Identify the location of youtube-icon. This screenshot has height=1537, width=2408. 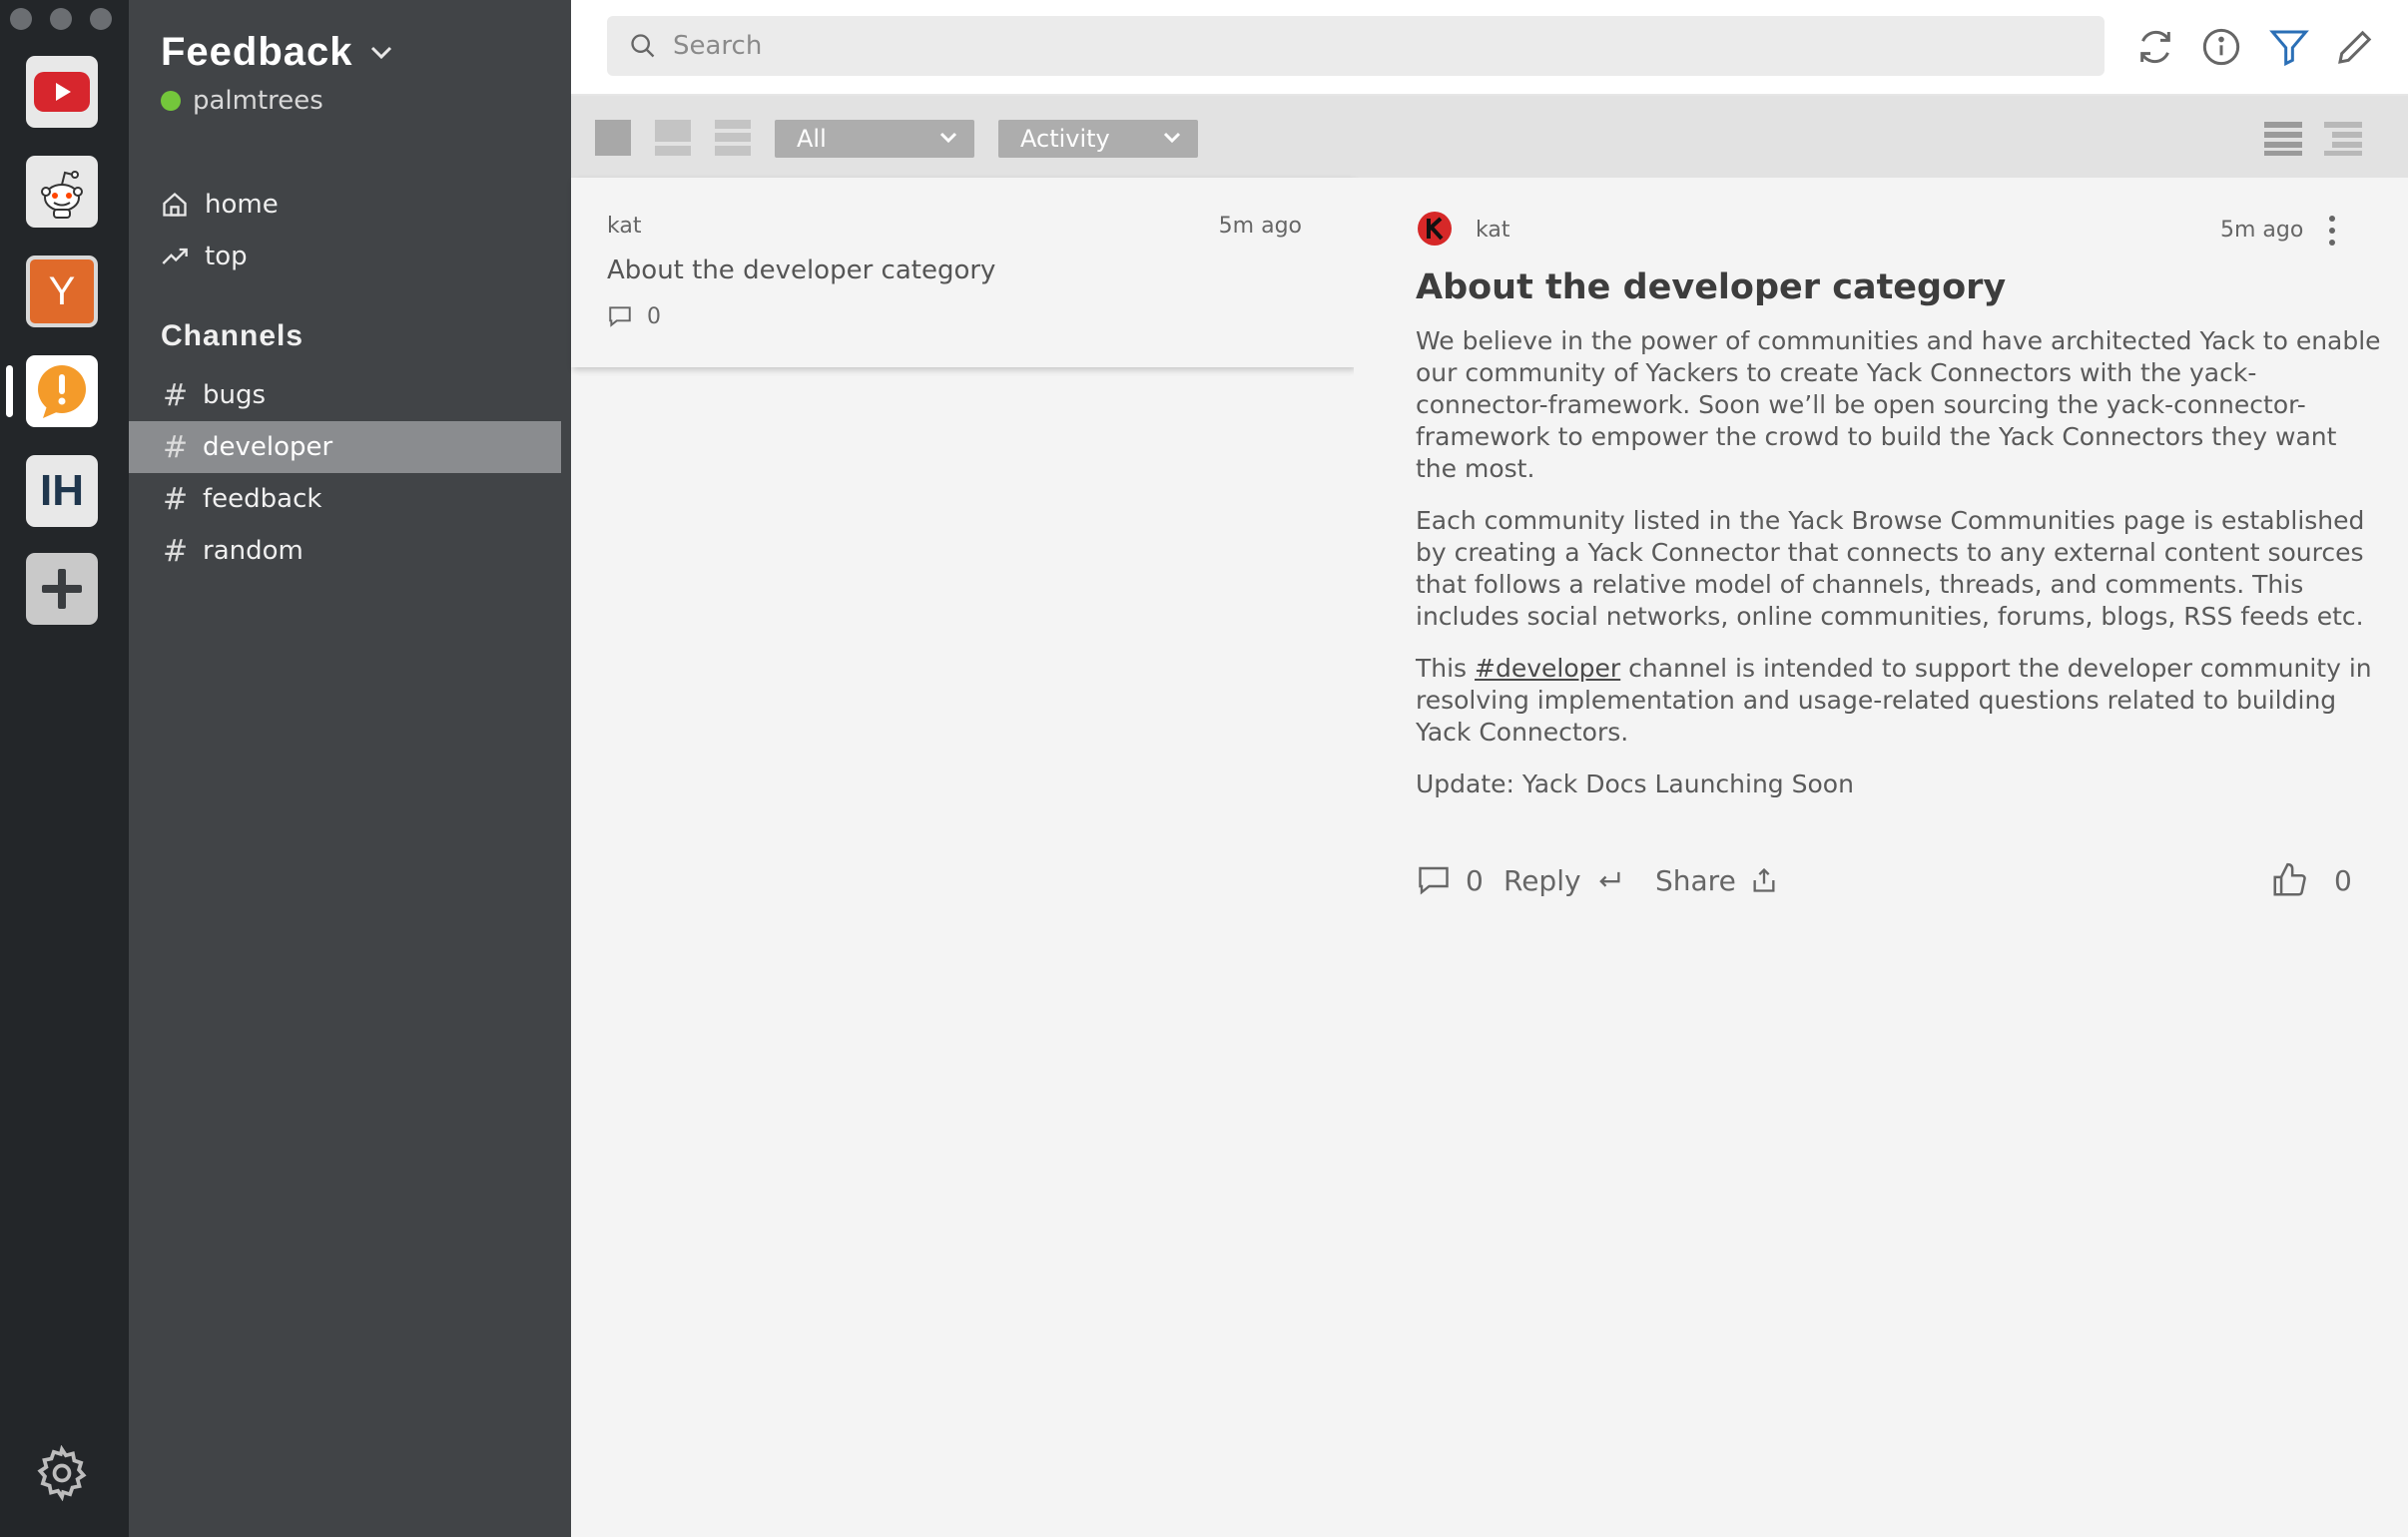
(62, 92).